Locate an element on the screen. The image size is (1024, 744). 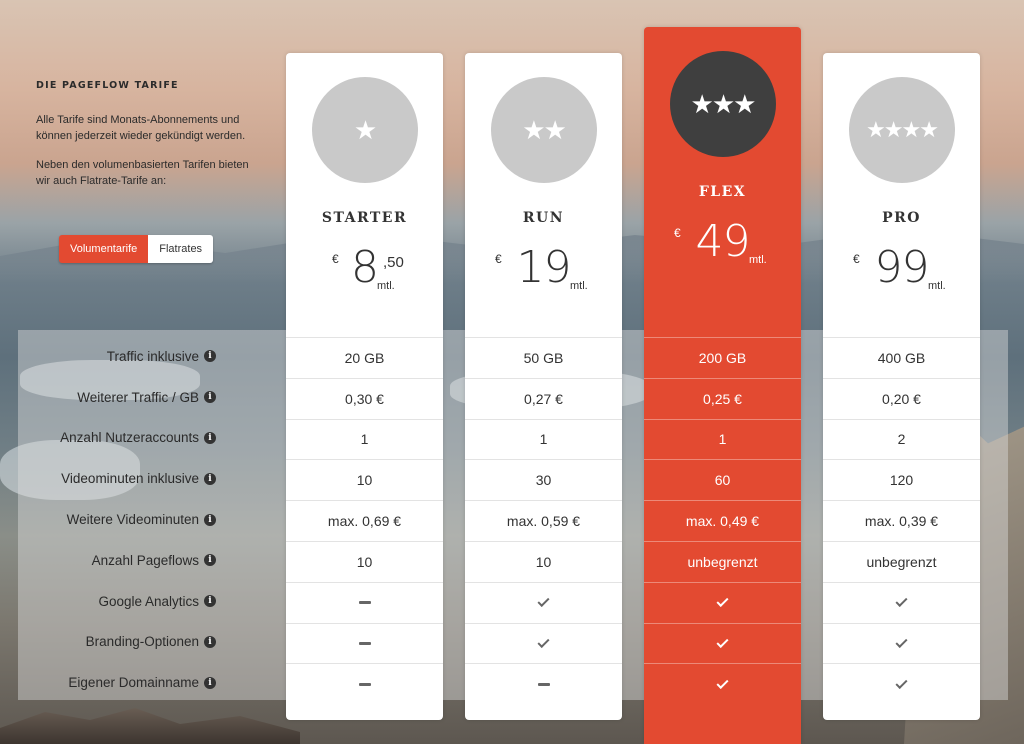
price-amount: 8 is located at coordinates (365, 267).